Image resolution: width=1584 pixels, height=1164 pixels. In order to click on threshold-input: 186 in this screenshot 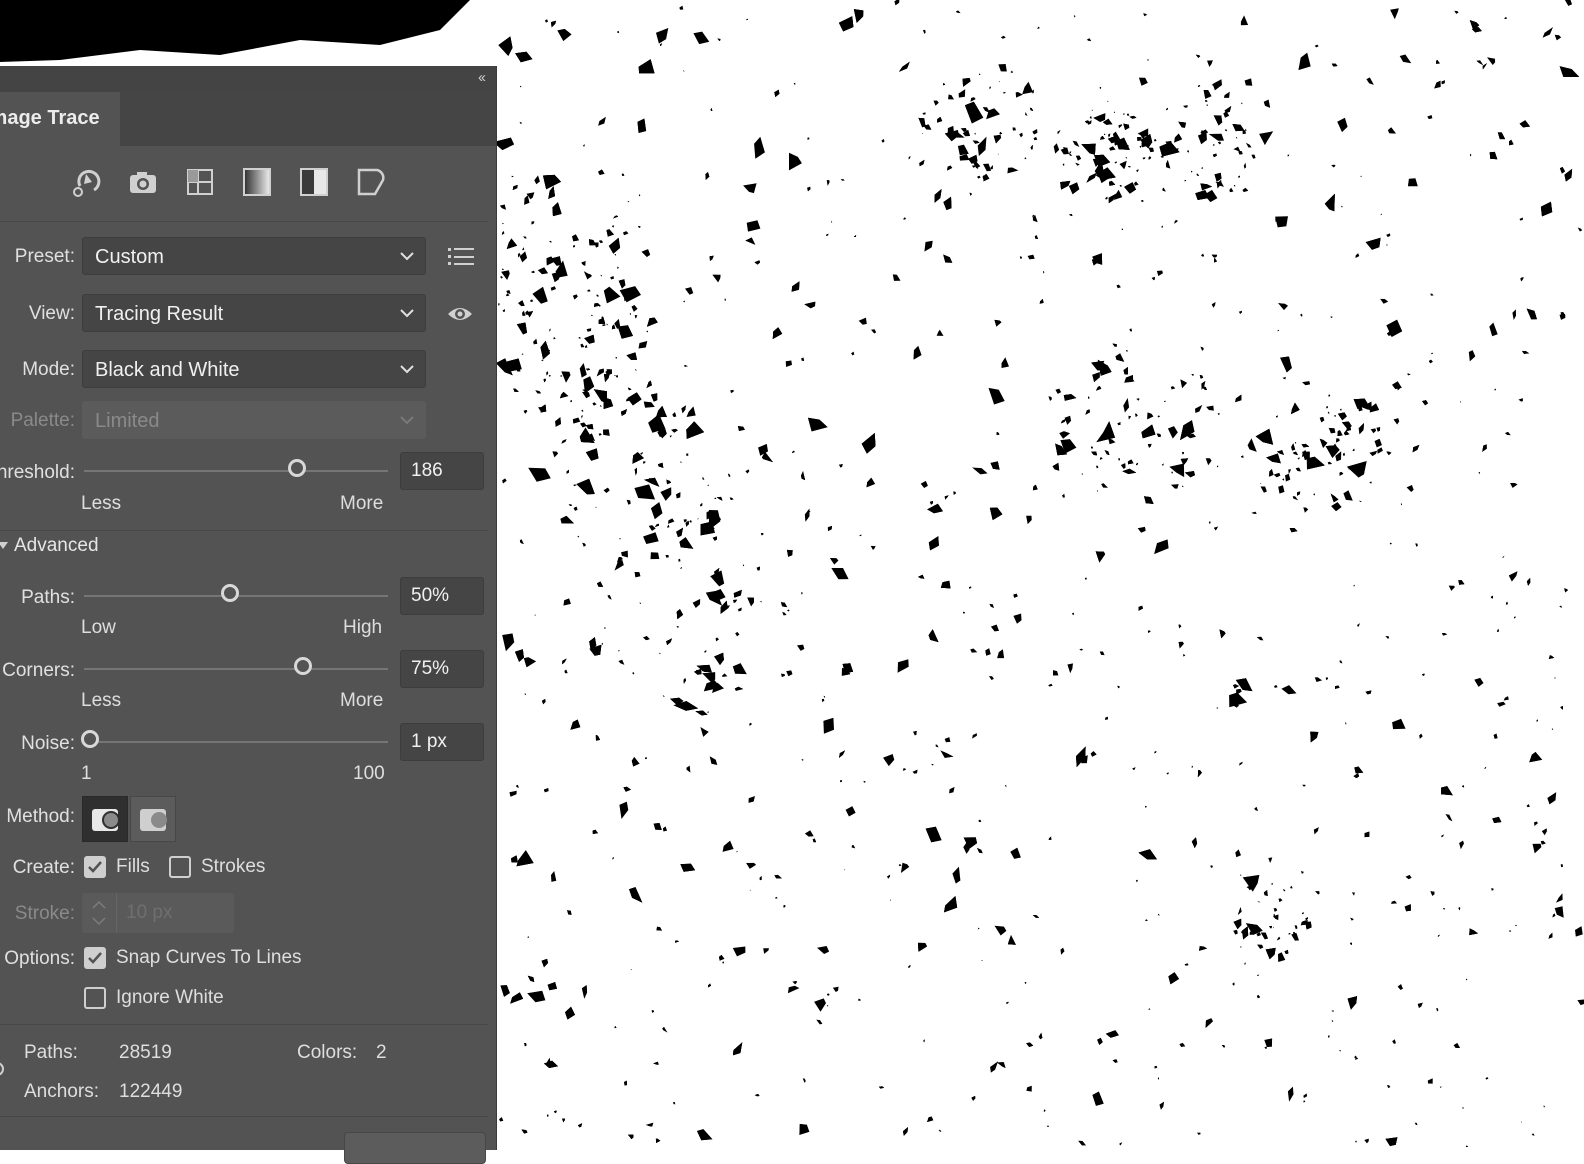, I will do `click(442, 471)`.